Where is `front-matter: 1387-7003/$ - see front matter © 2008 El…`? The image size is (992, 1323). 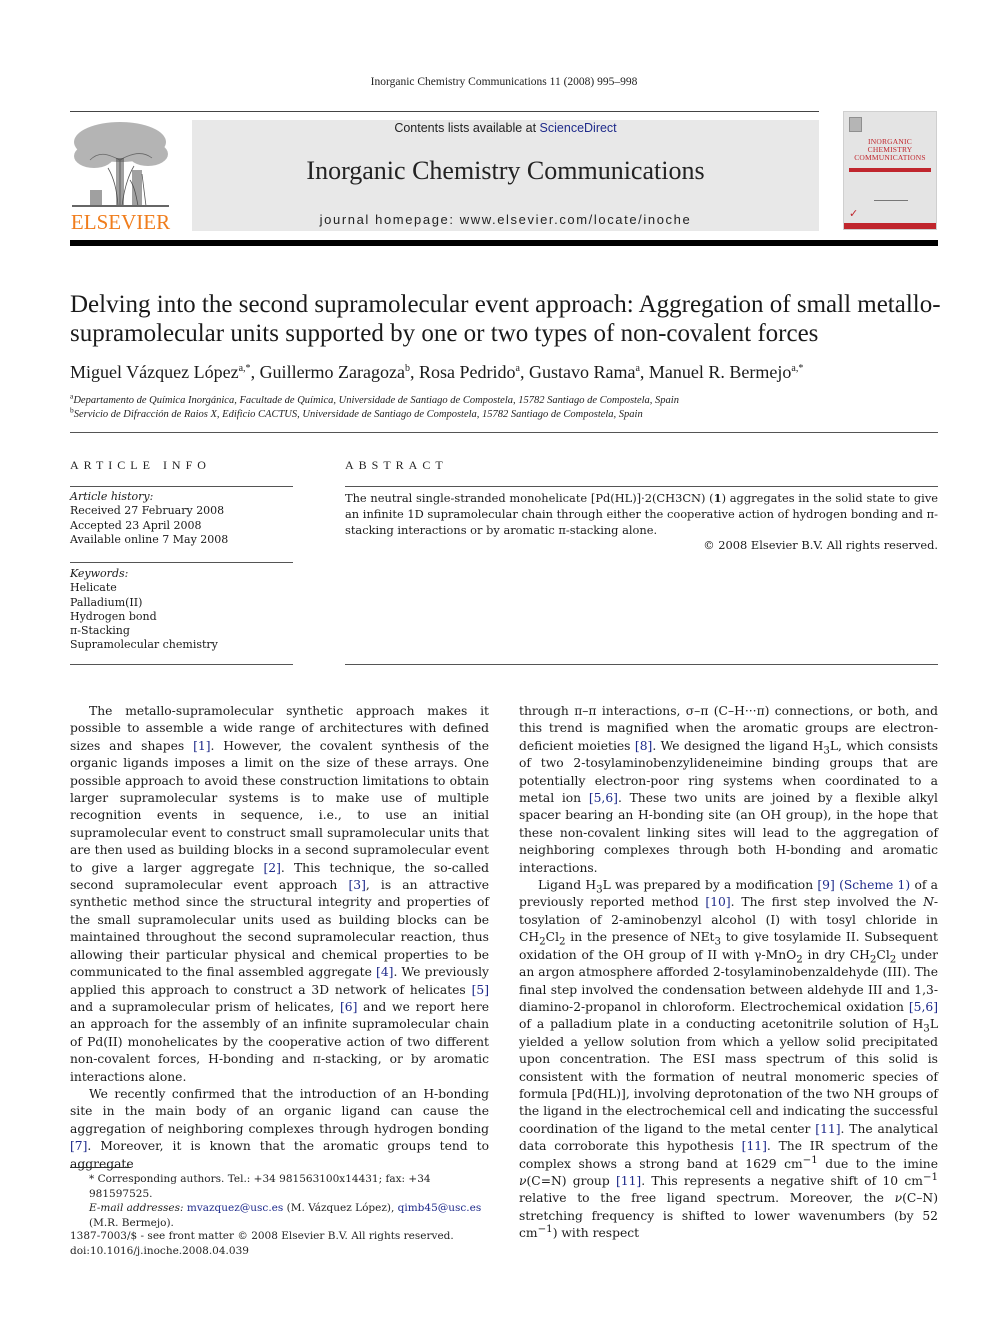
front-matter: 1387-7003/$ - see front matter © 2008 El… is located at coordinates (279, 1243).